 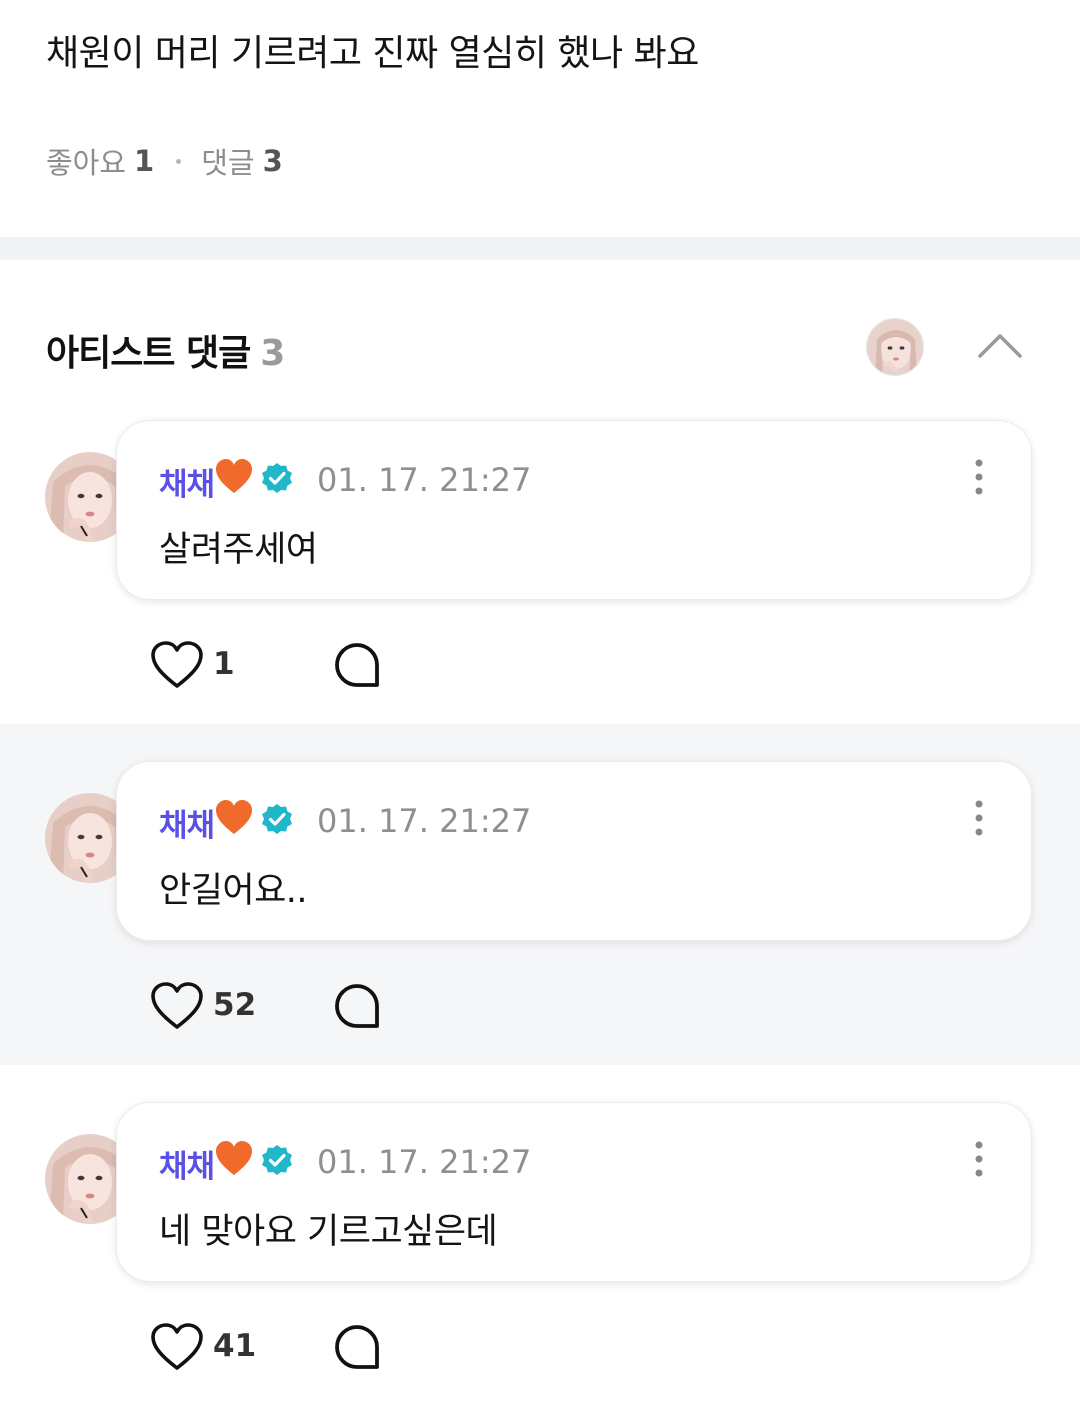 I want to click on like-count: 41, so click(x=235, y=1346).